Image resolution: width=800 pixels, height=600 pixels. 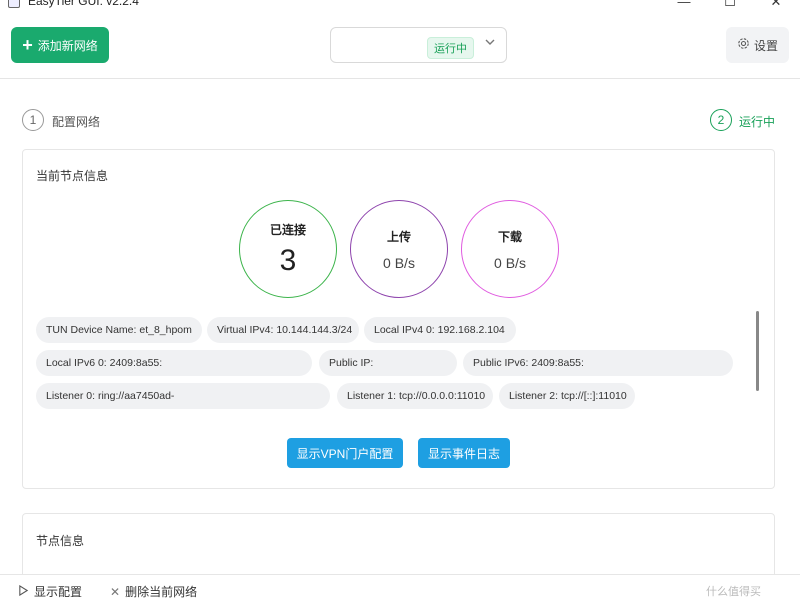 I want to click on info-pill: Public IPv6: 2409:8a55:, so click(x=598, y=363).